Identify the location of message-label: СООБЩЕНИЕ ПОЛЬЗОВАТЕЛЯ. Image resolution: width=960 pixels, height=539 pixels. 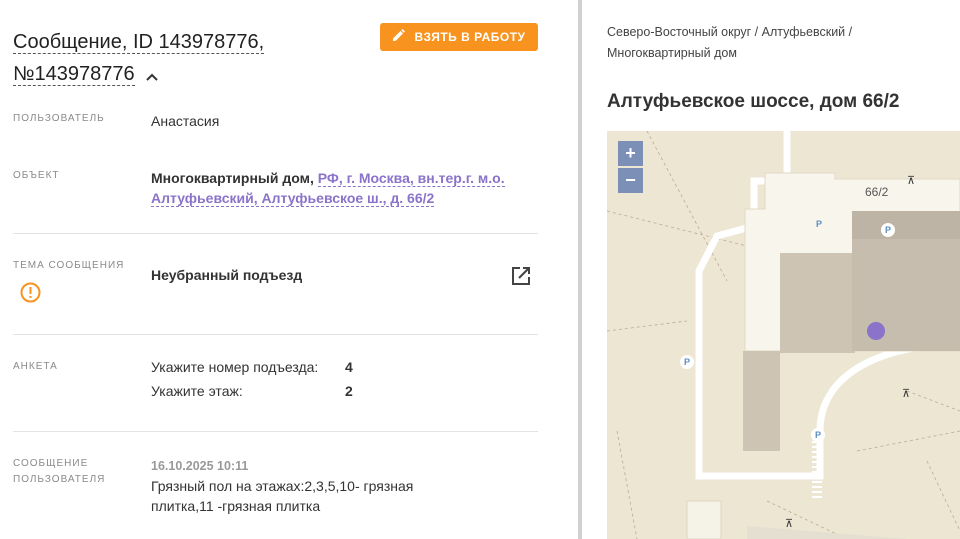
(59, 471).